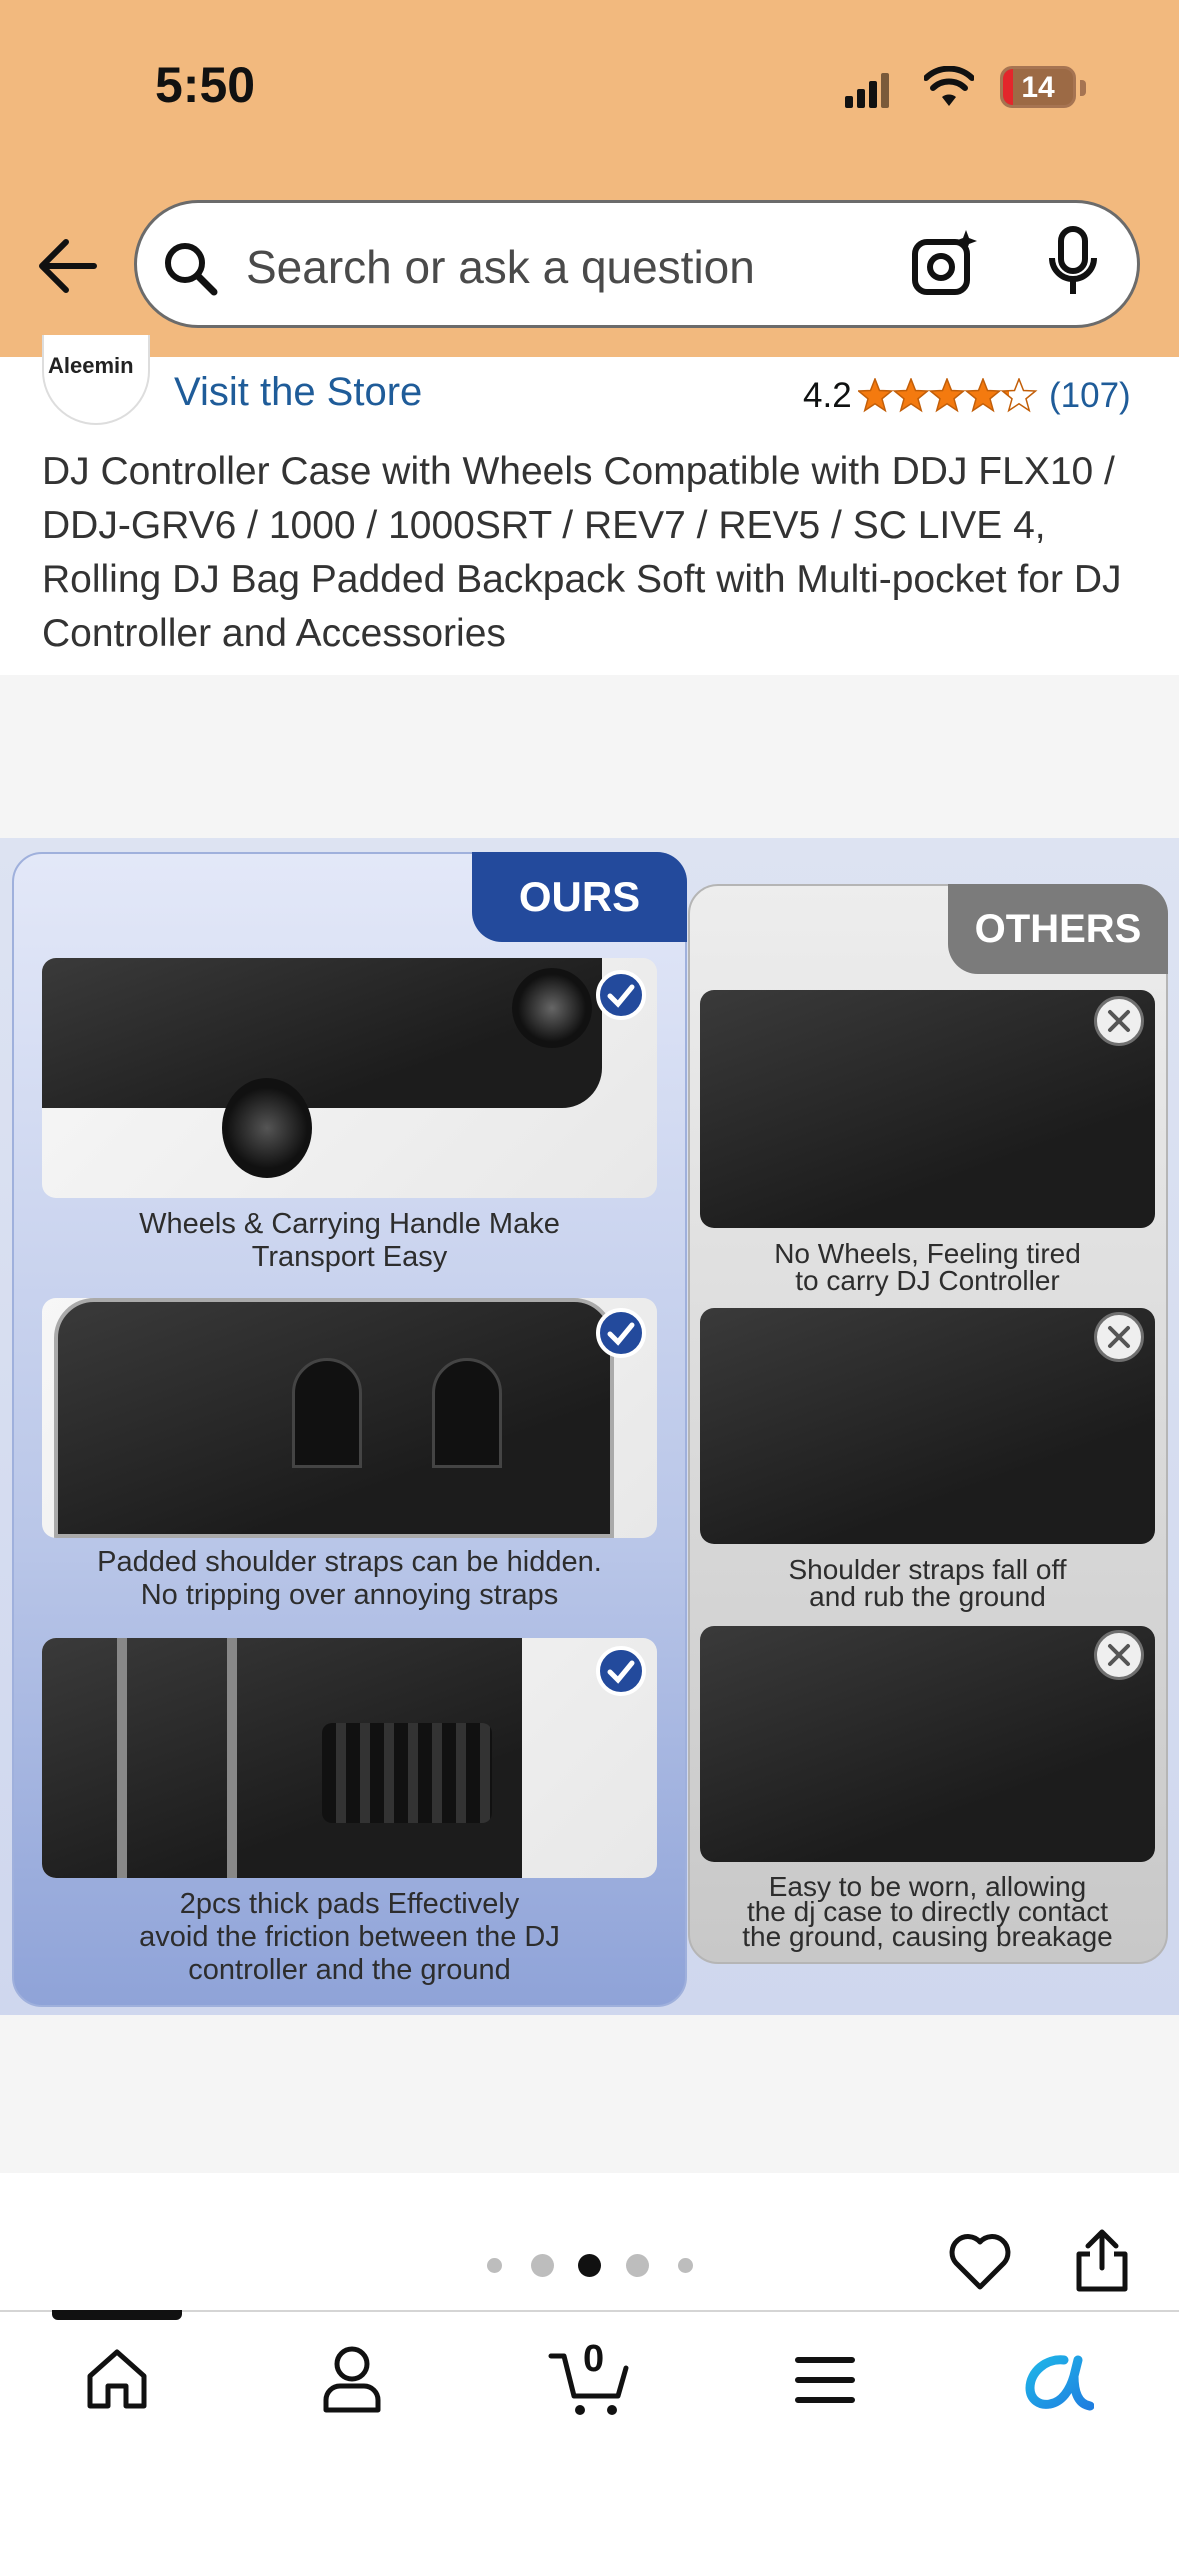 The image size is (1179, 2556). What do you see at coordinates (594, 2359) in the screenshot?
I see `cart-count: 0` at bounding box center [594, 2359].